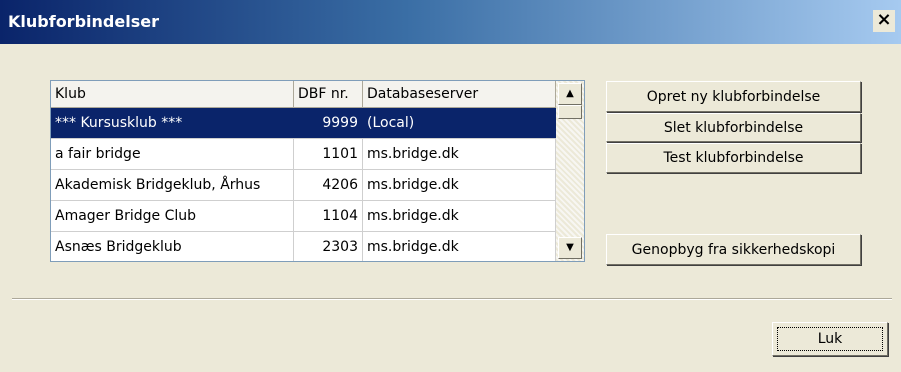  I want to click on cell-dbf-nr: 9999, so click(328, 123).